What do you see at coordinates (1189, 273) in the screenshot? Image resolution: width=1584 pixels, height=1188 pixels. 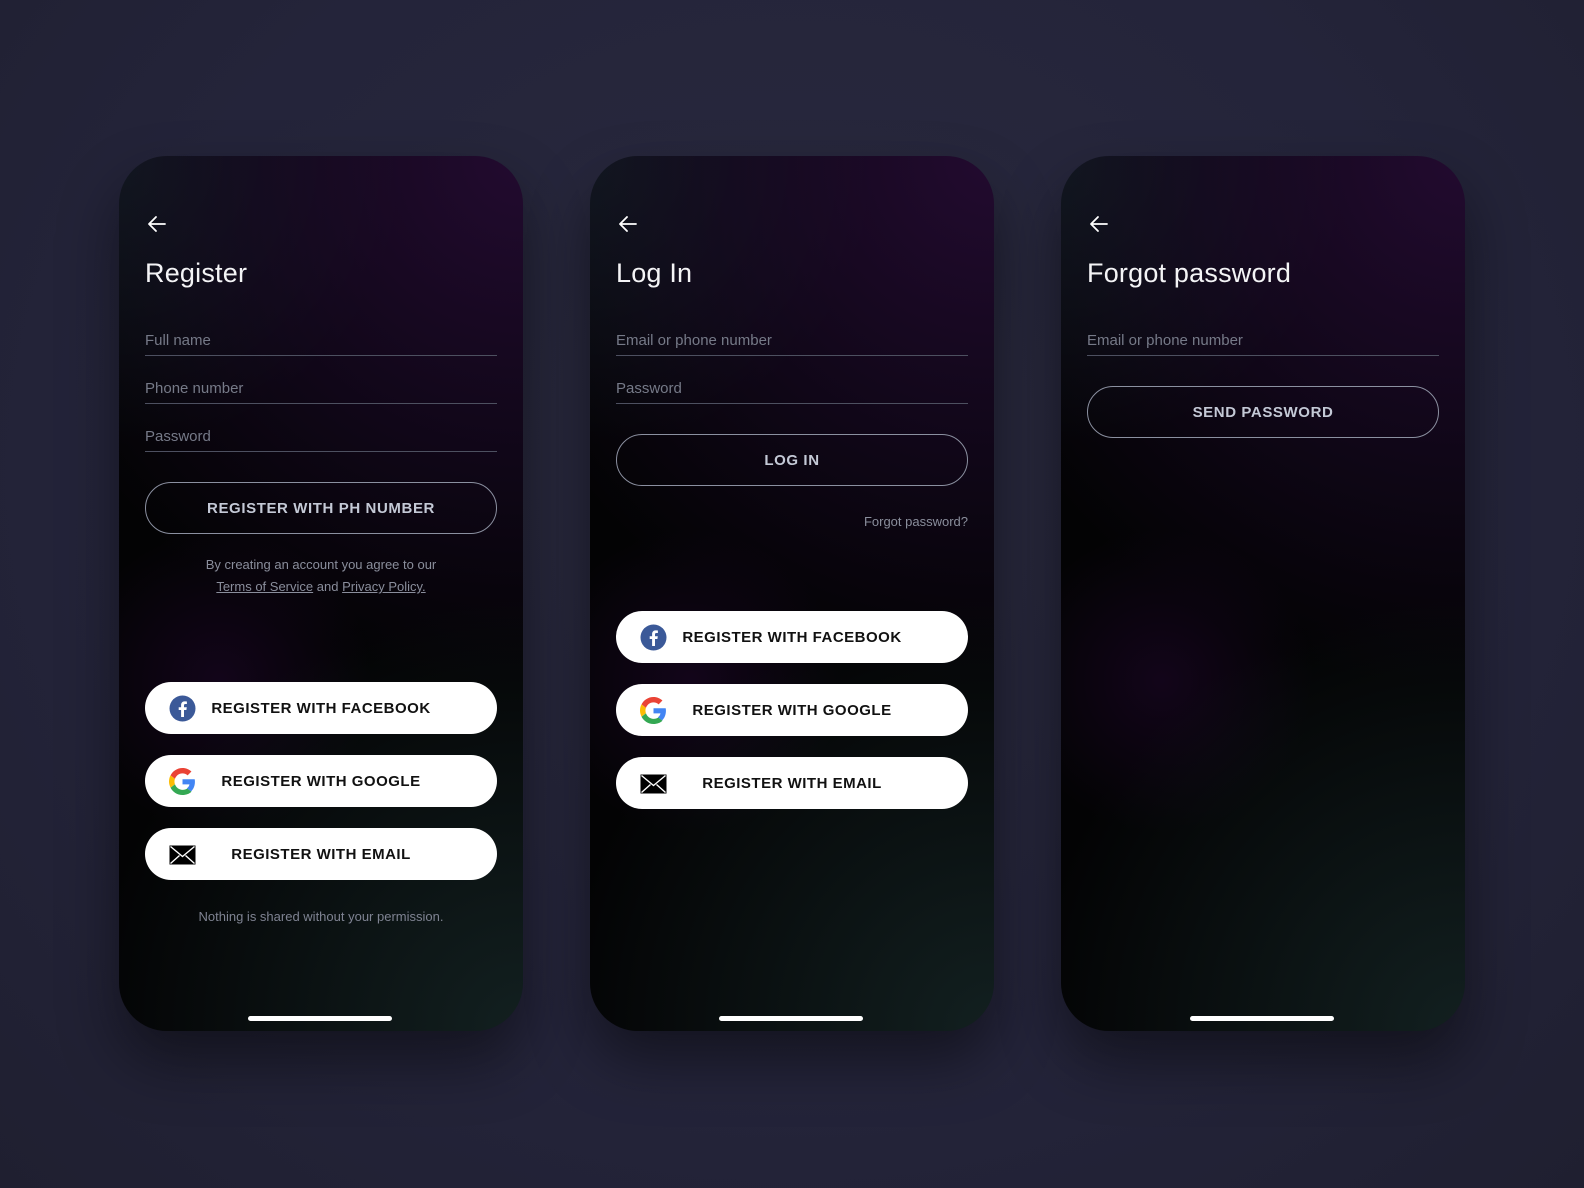 I see `page-title: Forgot password` at bounding box center [1189, 273].